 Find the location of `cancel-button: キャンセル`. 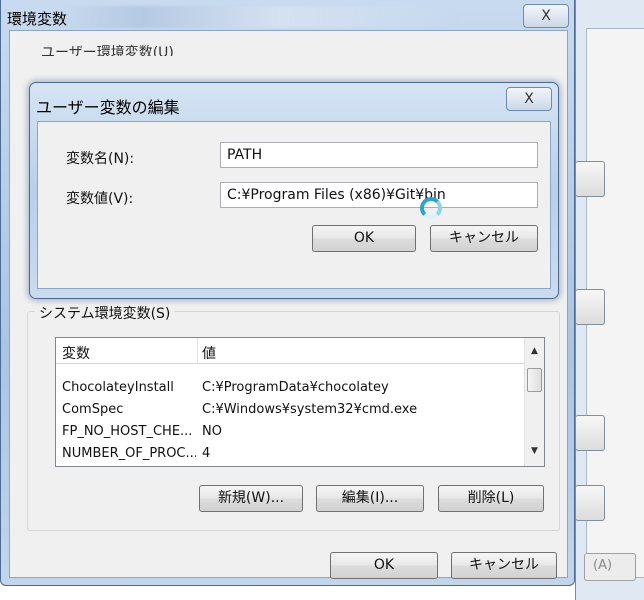

cancel-button: キャンセル is located at coordinates (504, 565).